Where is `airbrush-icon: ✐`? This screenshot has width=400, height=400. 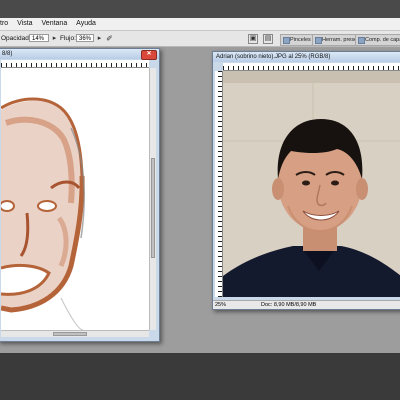
airbrush-icon: ✐ is located at coordinates (109, 38).